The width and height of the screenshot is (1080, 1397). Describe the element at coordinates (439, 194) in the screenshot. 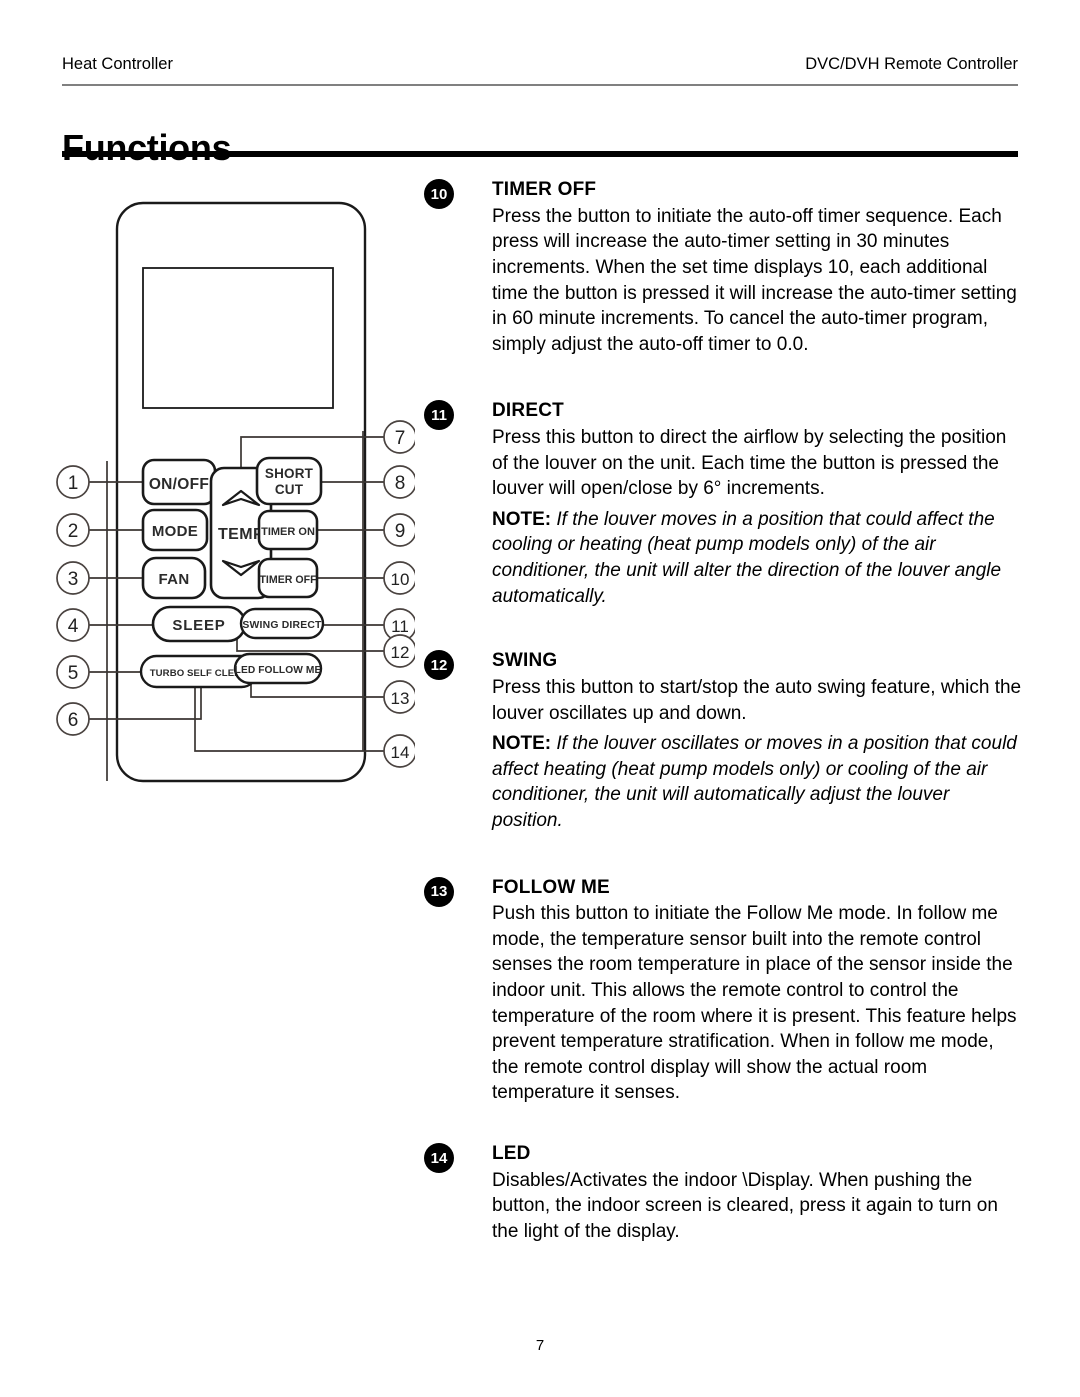

I see `function-number-badge: 10` at that location.